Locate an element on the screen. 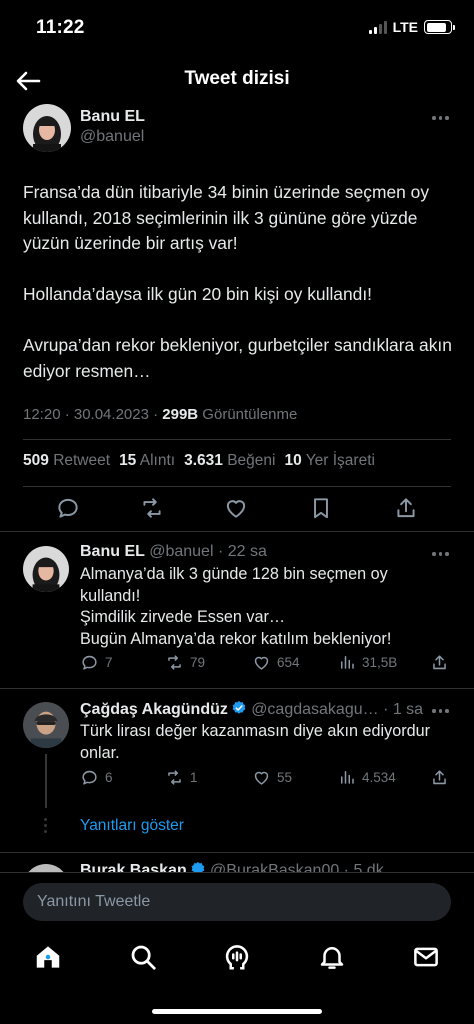  like-count: 654 is located at coordinates (288, 662).